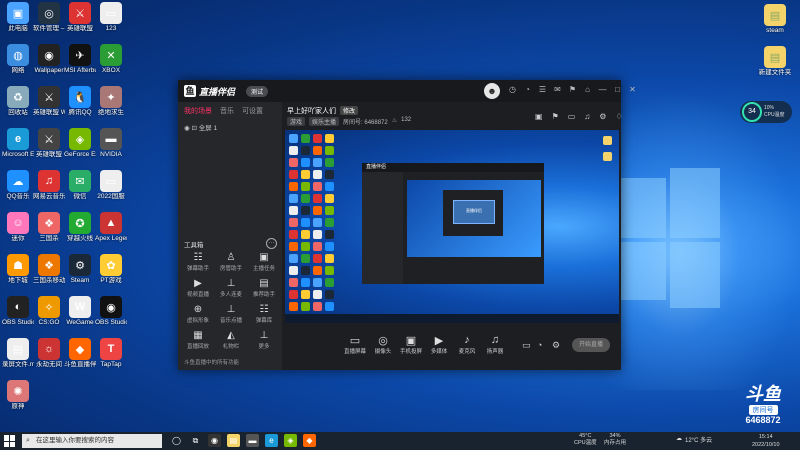 The image size is (800, 450). I want to click on desktop-icon: 🐧 腾讯QQ, so click(80, 101).